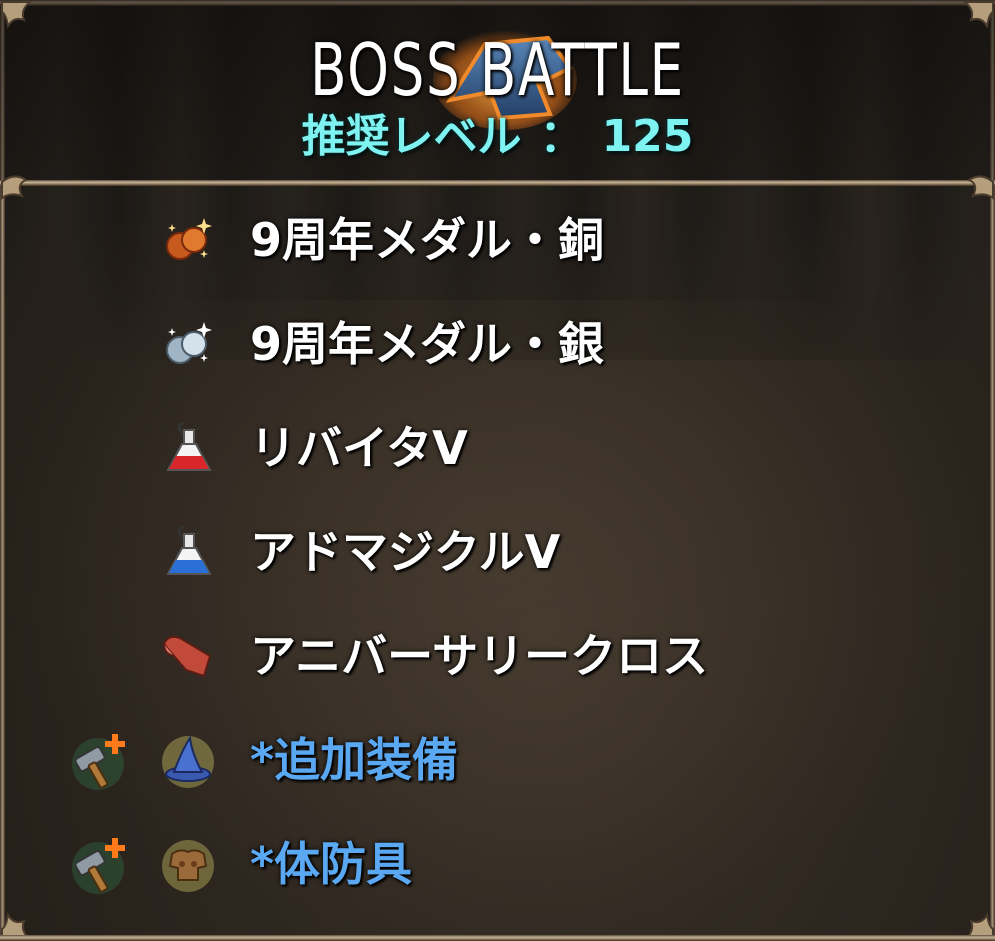 The width and height of the screenshot is (995, 941). I want to click on wizard-hat-icon, so click(188, 761).